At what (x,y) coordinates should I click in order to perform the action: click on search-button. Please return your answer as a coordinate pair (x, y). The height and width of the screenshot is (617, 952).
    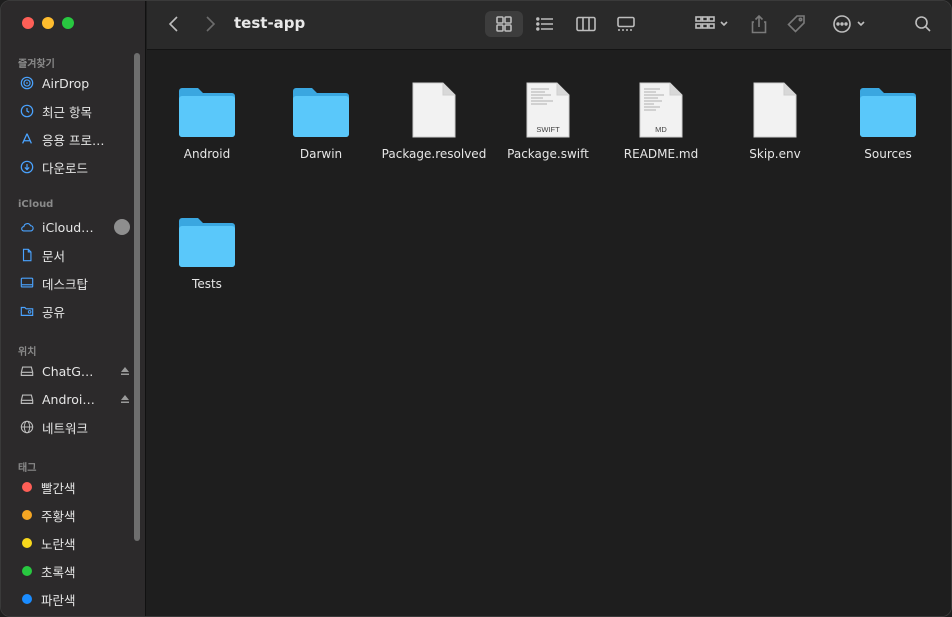
    Looking at the image, I should click on (923, 24).